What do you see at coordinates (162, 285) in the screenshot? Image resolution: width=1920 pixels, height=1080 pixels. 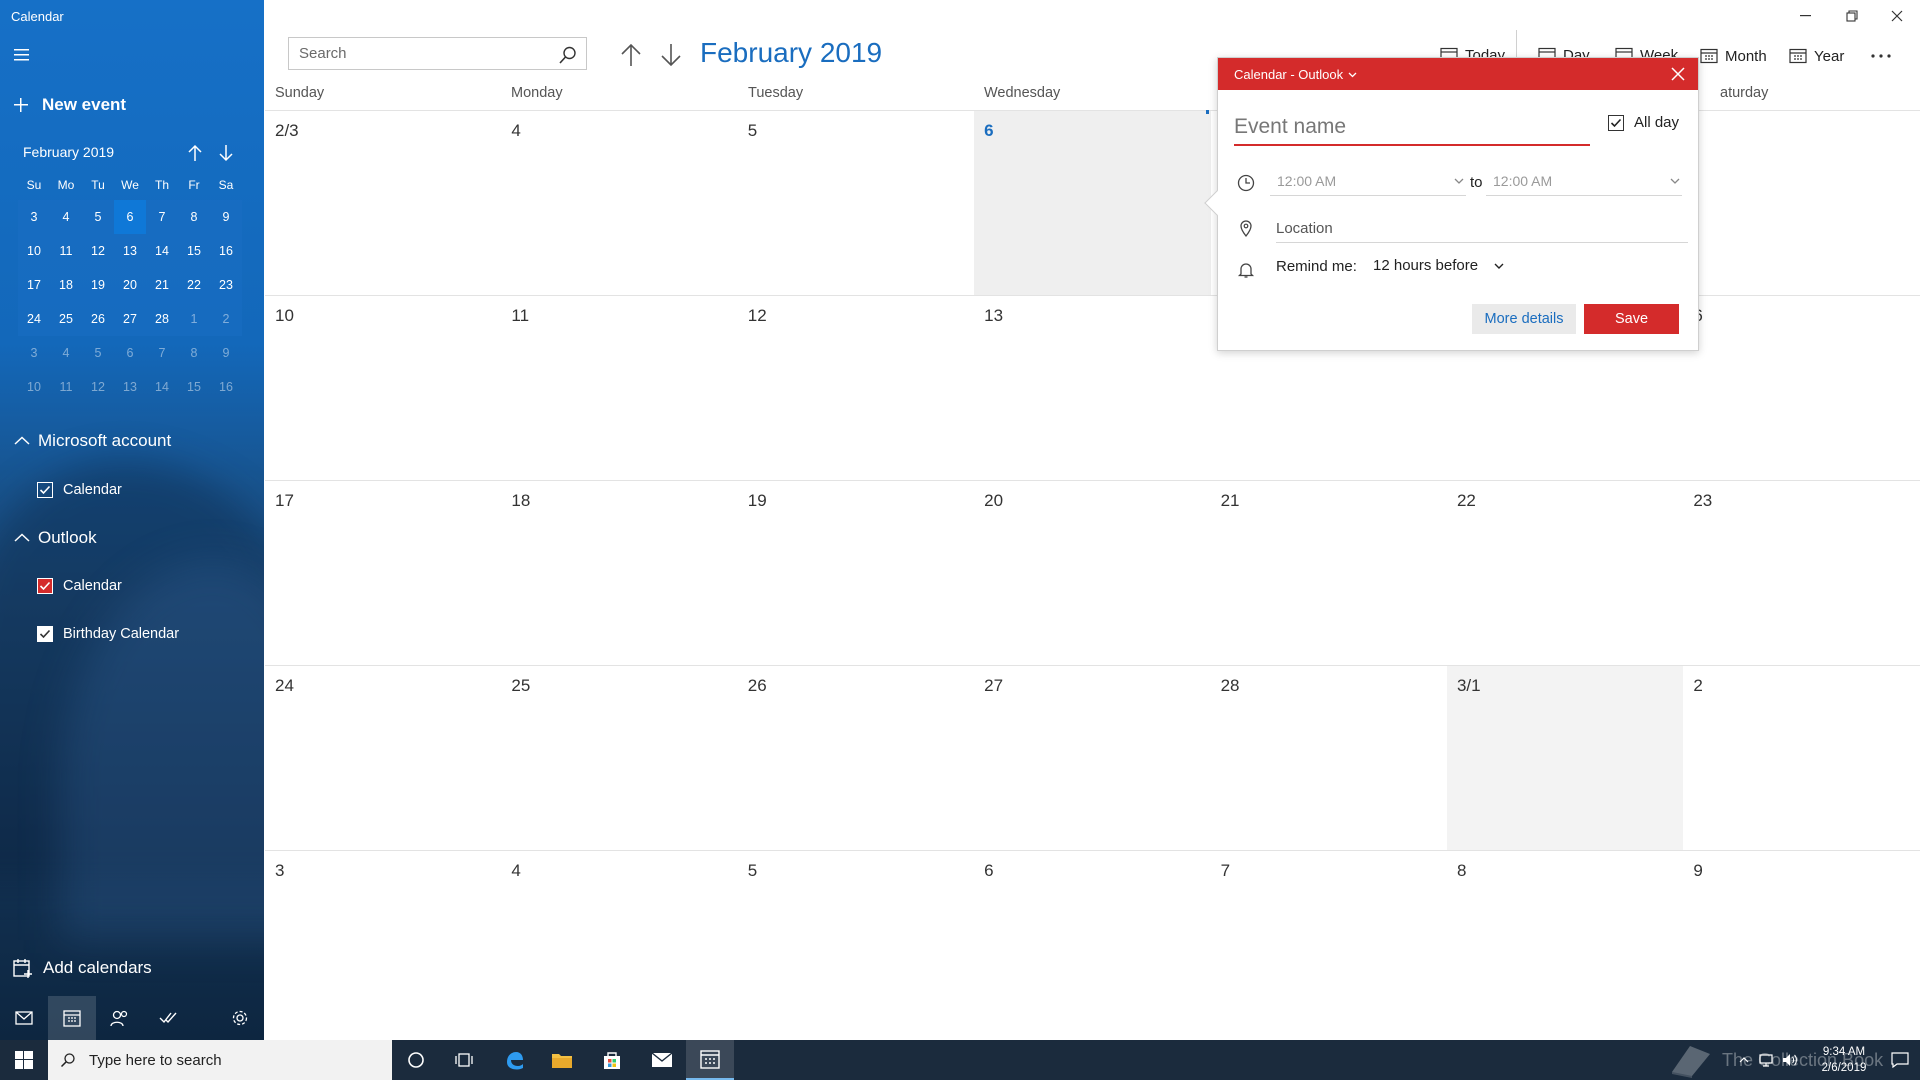 I see `mini-calendar-day: 21` at bounding box center [162, 285].